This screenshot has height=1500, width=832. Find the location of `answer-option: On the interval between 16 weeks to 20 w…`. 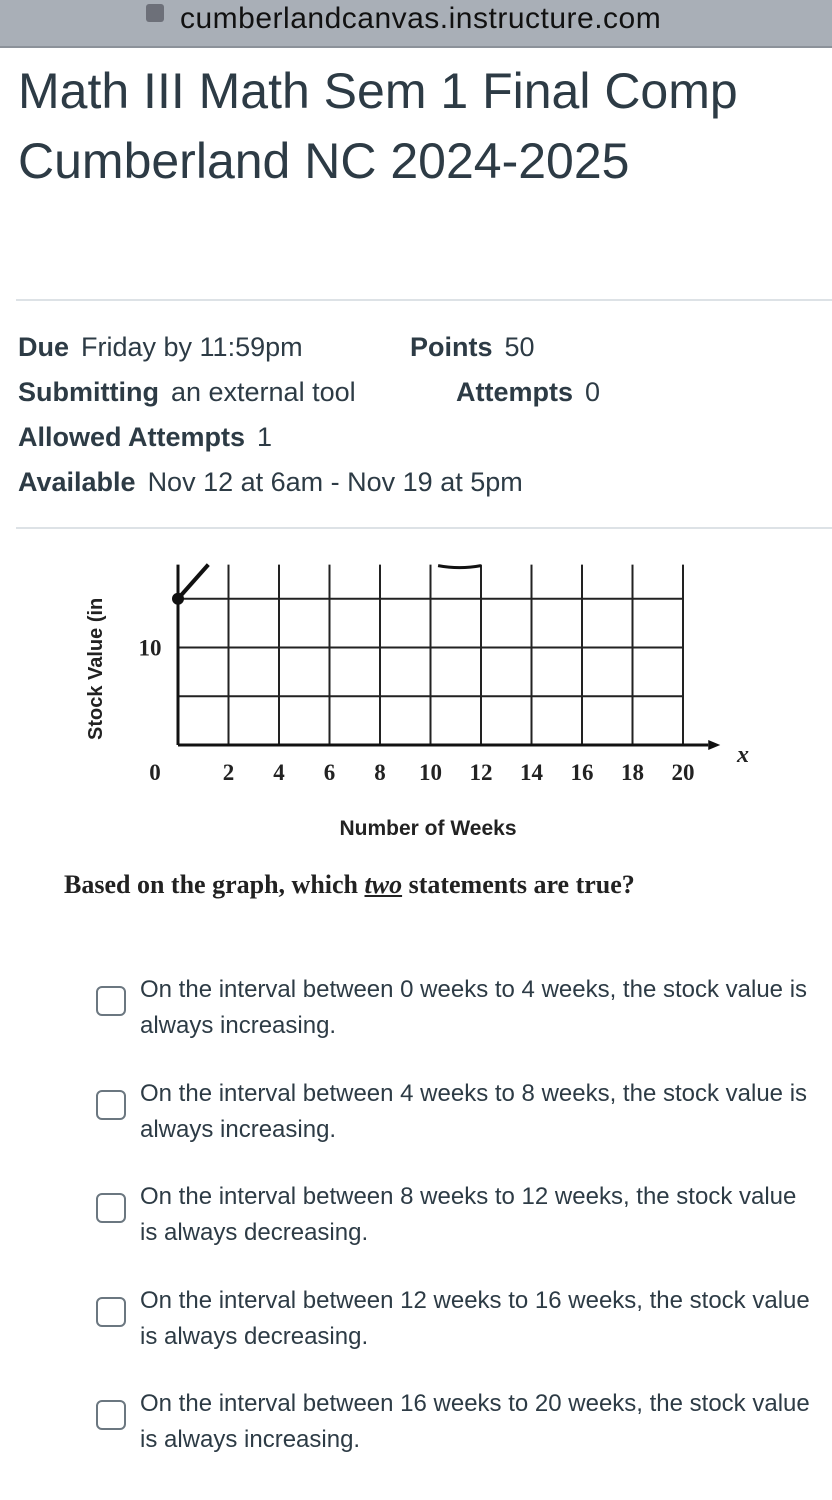

answer-option: On the interval between 16 weeks to 20 w… is located at coordinates (453, 1422).